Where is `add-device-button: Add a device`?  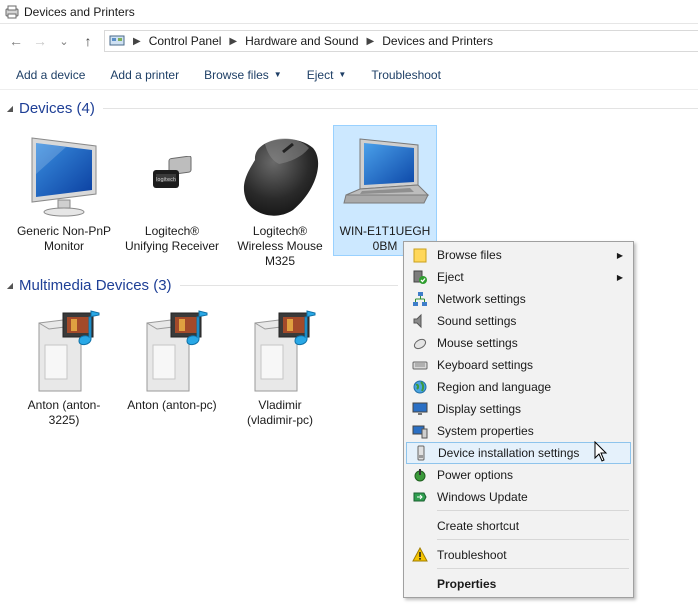 add-device-button: Add a device is located at coordinates (50, 75).